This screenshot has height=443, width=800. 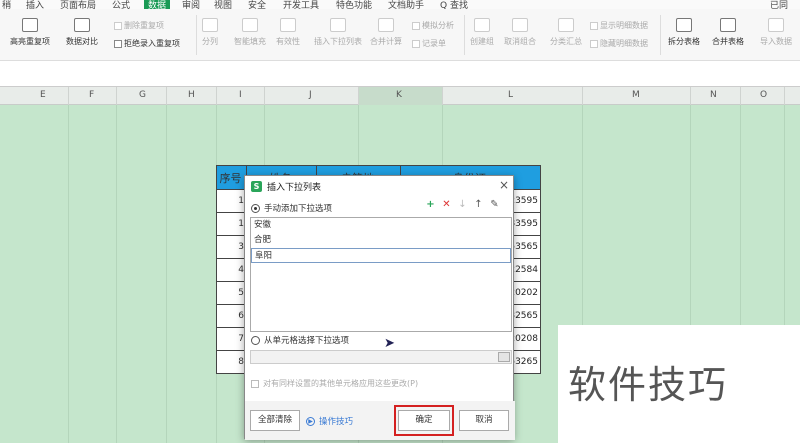 I want to click on column-header-l: L, so click(x=510, y=95).